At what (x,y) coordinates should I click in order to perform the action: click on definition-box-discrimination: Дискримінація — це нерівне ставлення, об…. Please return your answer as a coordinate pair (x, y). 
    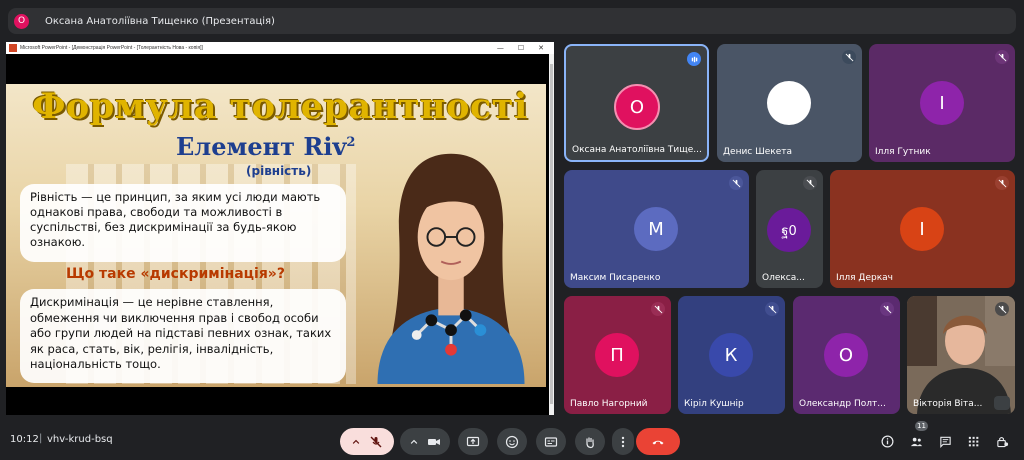
    Looking at the image, I should click on (183, 336).